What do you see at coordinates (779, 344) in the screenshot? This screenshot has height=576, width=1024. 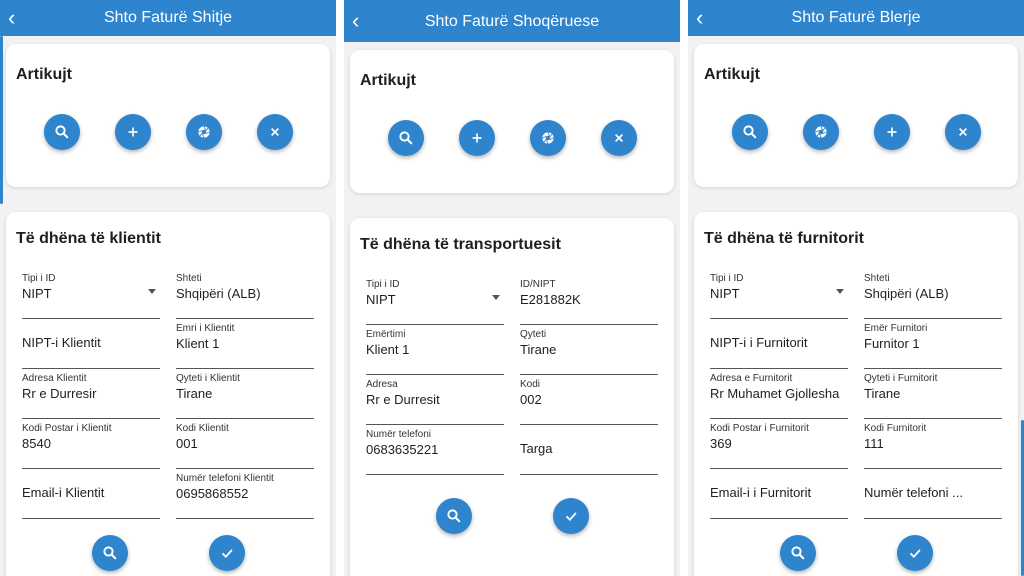 I see `supplier-nipt-field: NIPT-i i Furnitorit` at bounding box center [779, 344].